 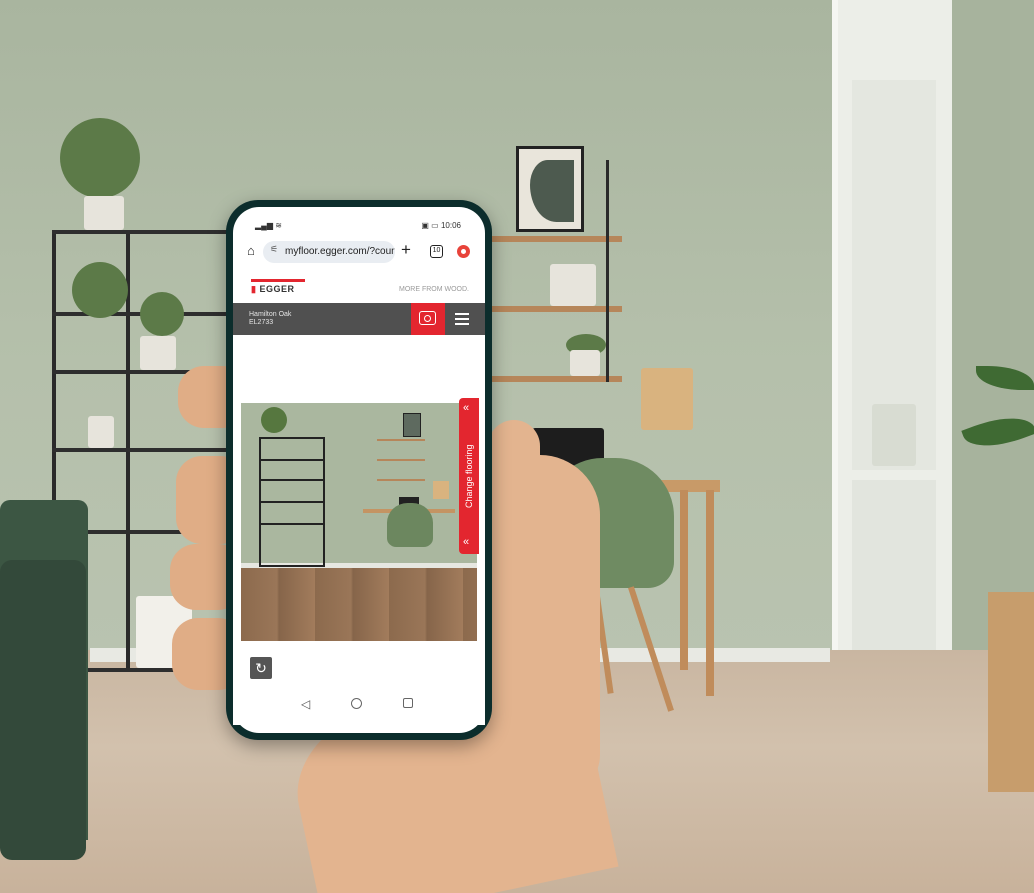 I want to click on android-nav-bar: ◁, so click(x=359, y=705).